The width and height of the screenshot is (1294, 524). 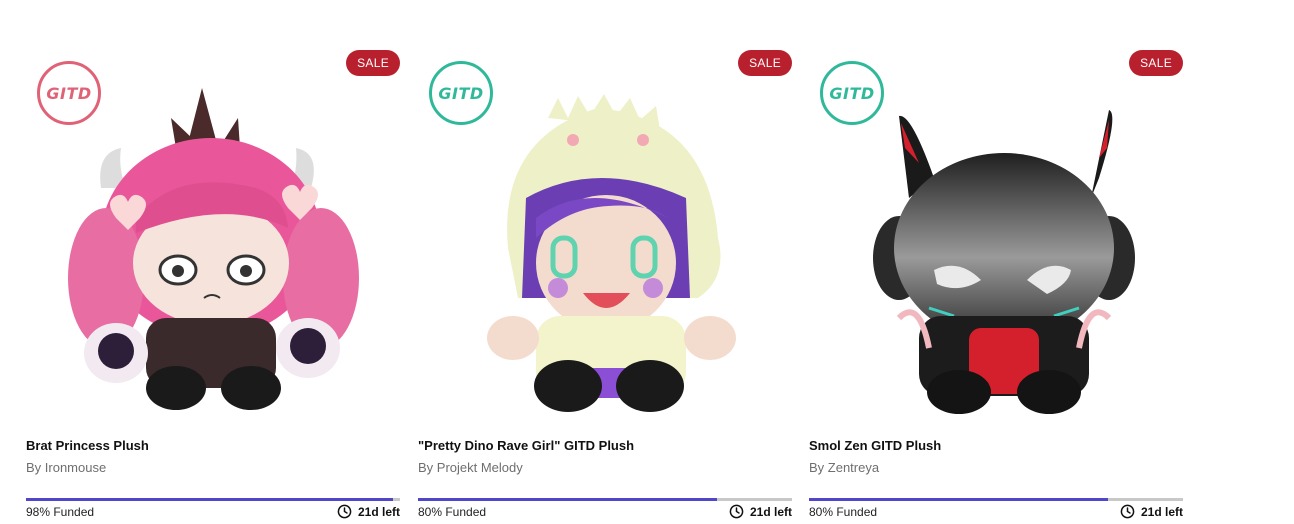 I want to click on product-creator: By Ironmouse, so click(x=66, y=467).